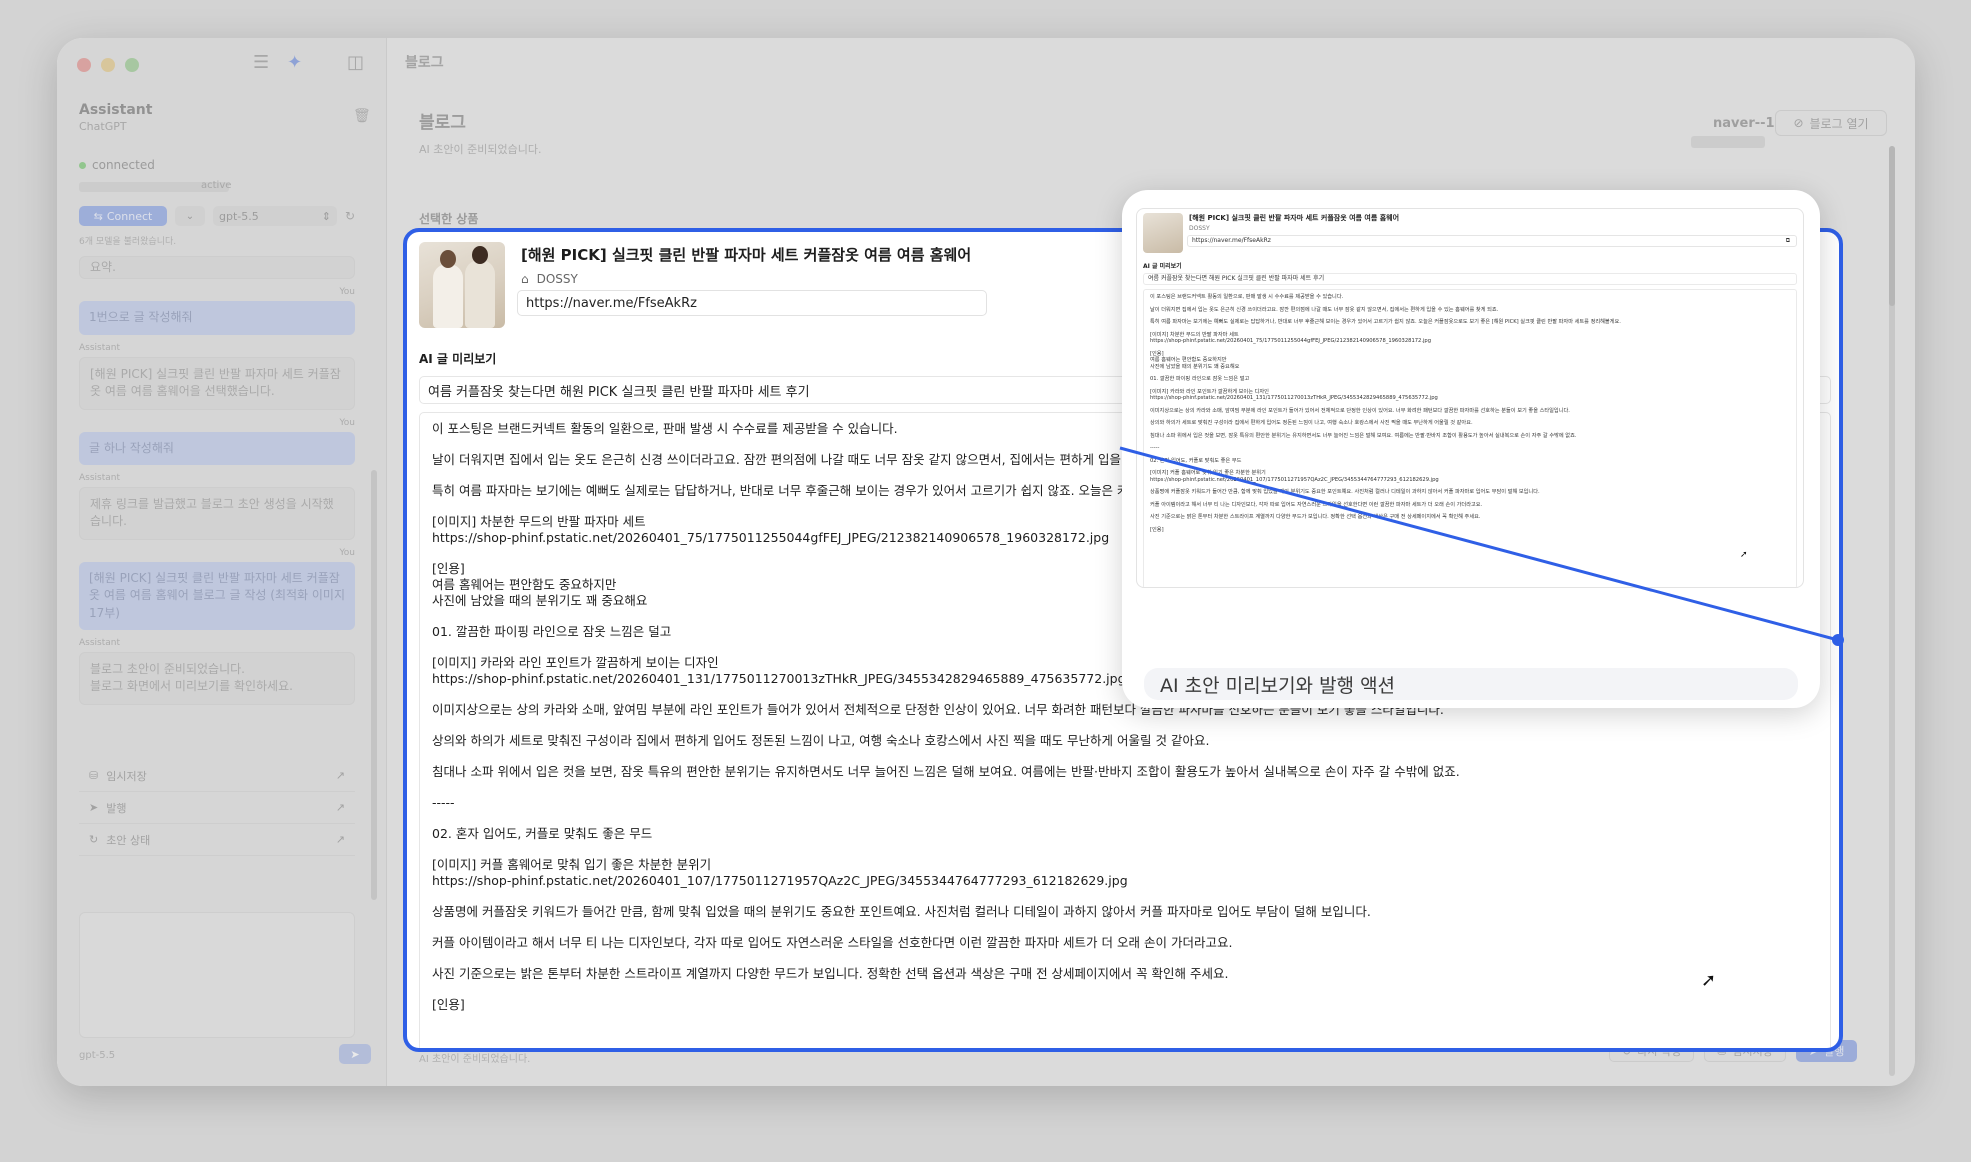 The height and width of the screenshot is (1162, 1971). Describe the element at coordinates (752, 303) in the screenshot. I see `product-url-field: https://naver.me/FfseAkRz` at that location.